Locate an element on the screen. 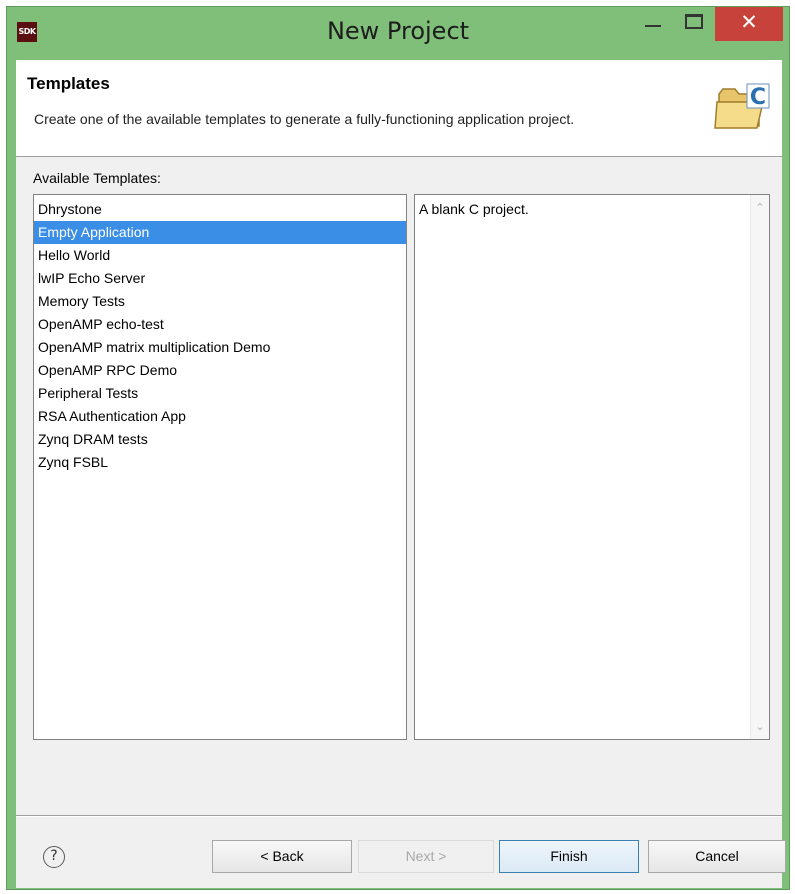 The width and height of the screenshot is (795, 894). description-scrollbar: ⌃ ⌄ is located at coordinates (759, 467).